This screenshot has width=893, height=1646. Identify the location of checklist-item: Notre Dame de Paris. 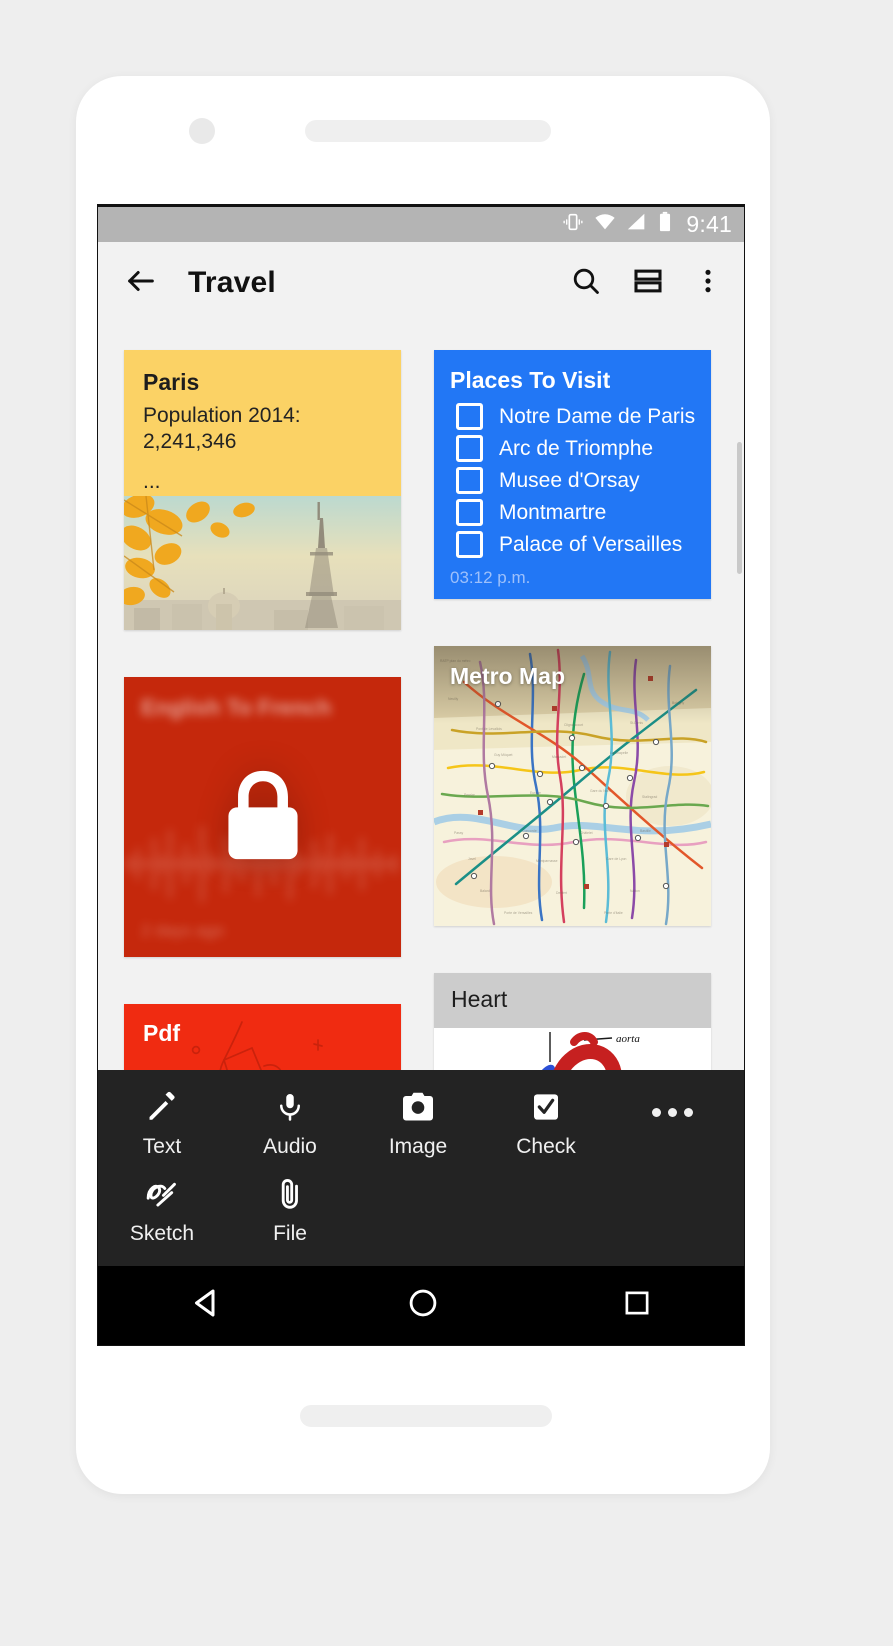
(576, 416).